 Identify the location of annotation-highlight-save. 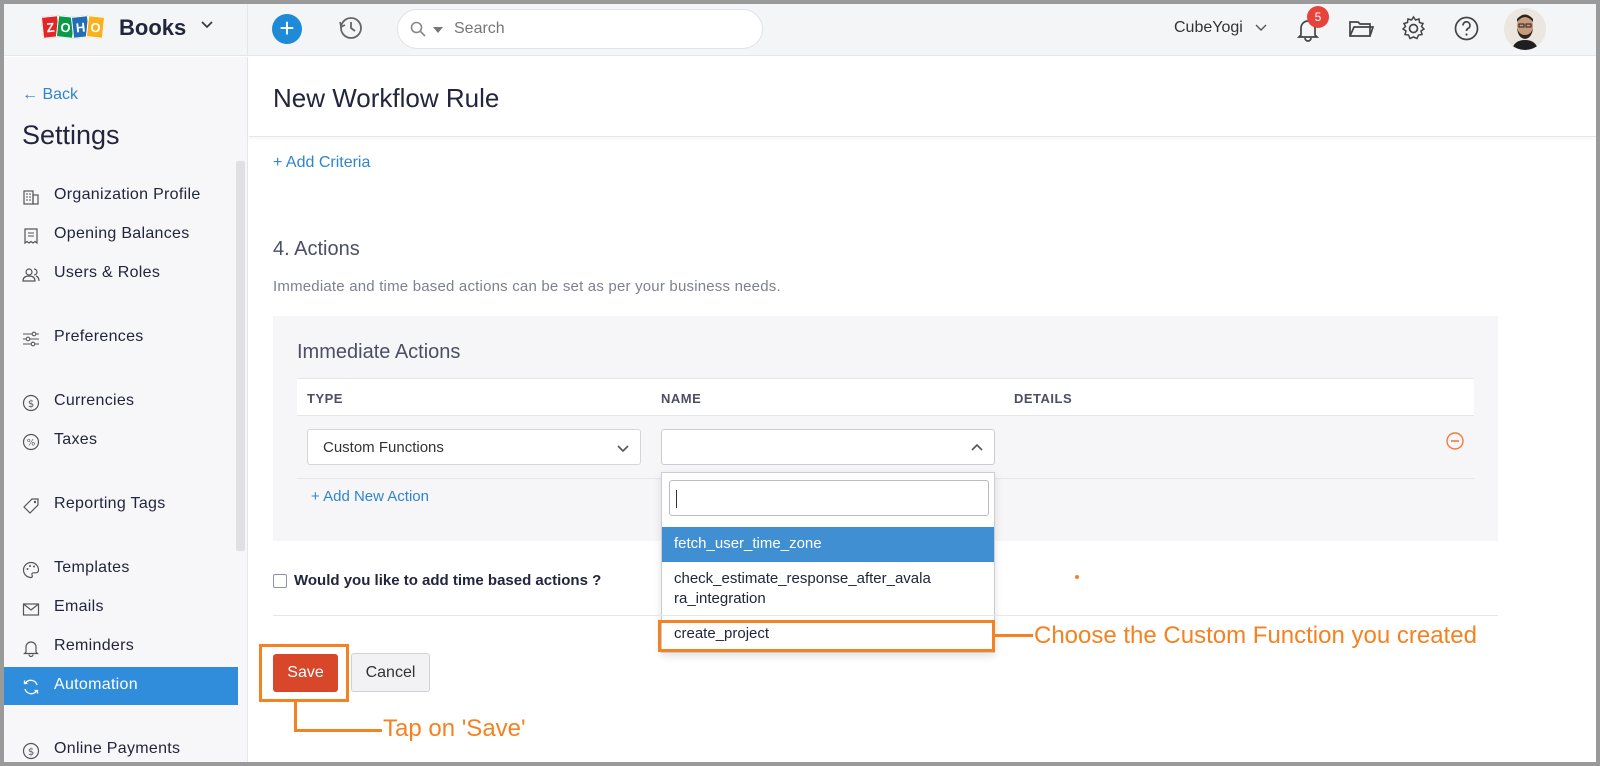
(304, 673).